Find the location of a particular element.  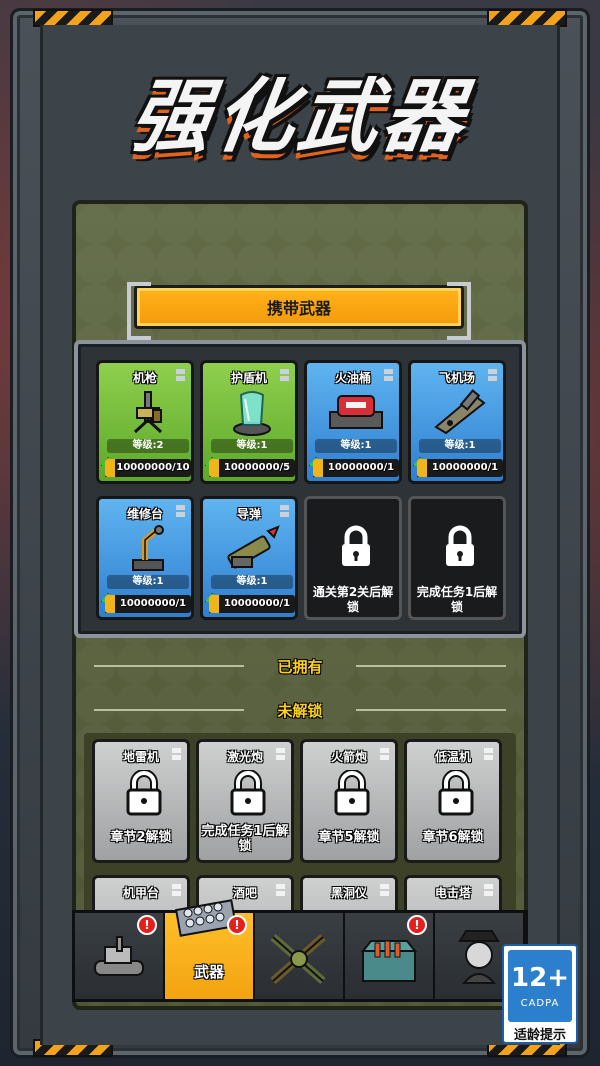

shield-generator-icon is located at coordinates (252, 412).